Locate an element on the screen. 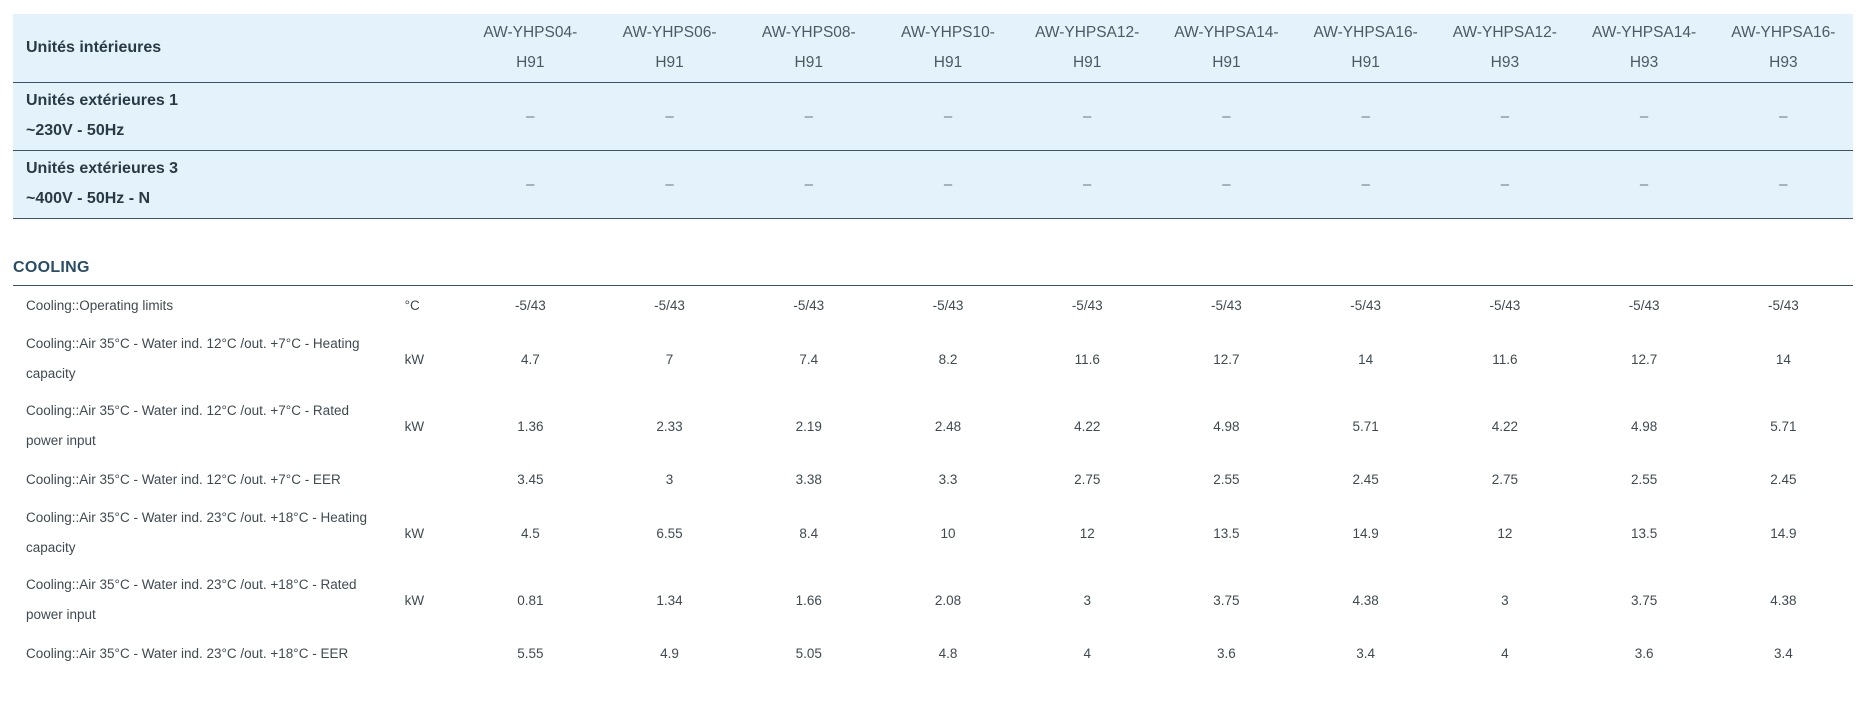 The height and width of the screenshot is (702, 1865). spec-value: 12 is located at coordinates (1505, 533).